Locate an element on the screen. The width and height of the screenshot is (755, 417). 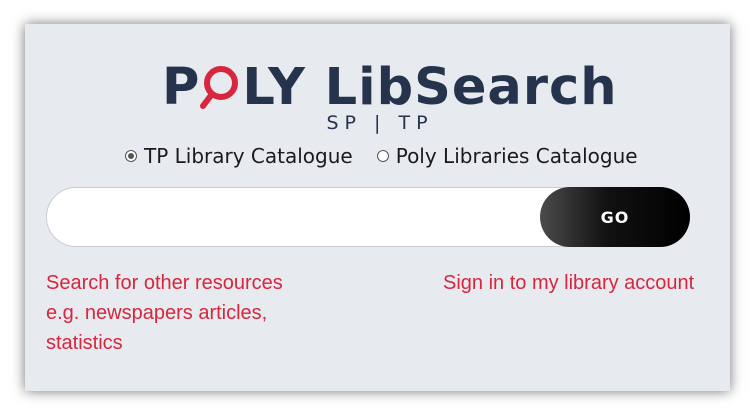
search-input is located at coordinates (305, 218).